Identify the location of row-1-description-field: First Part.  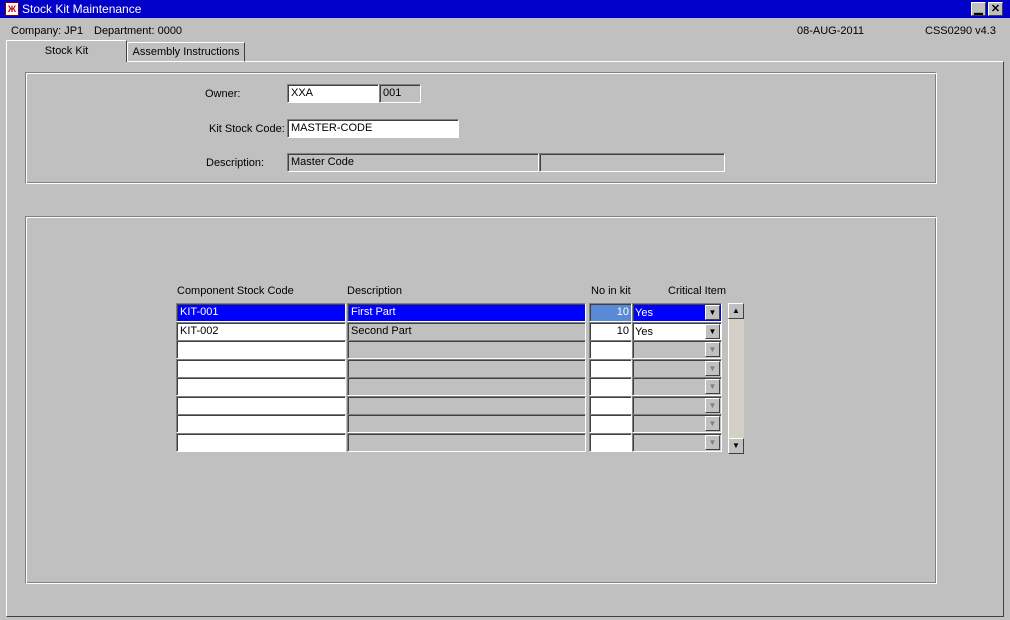
(466, 312).